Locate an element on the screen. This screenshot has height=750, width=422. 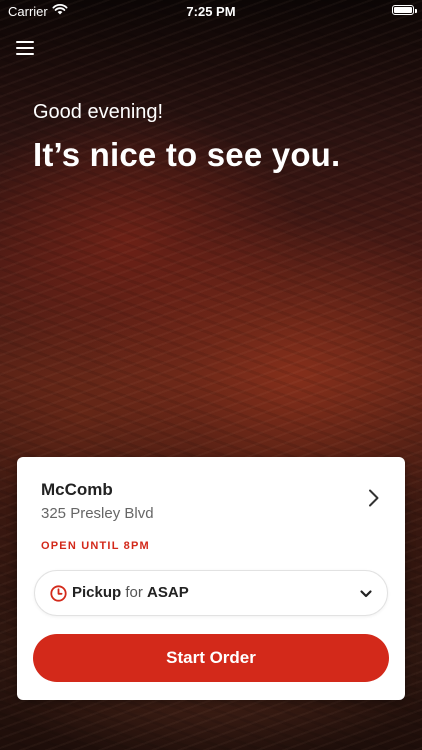
clock-time: 7:25 PM is located at coordinates (211, 11).